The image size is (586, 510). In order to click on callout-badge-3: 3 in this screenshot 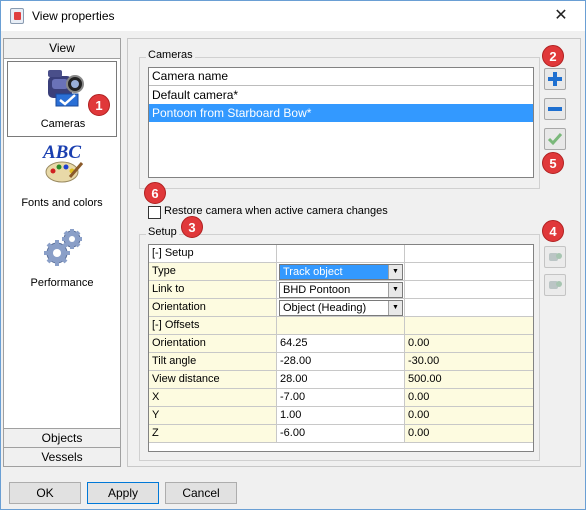, I will do `click(192, 227)`.